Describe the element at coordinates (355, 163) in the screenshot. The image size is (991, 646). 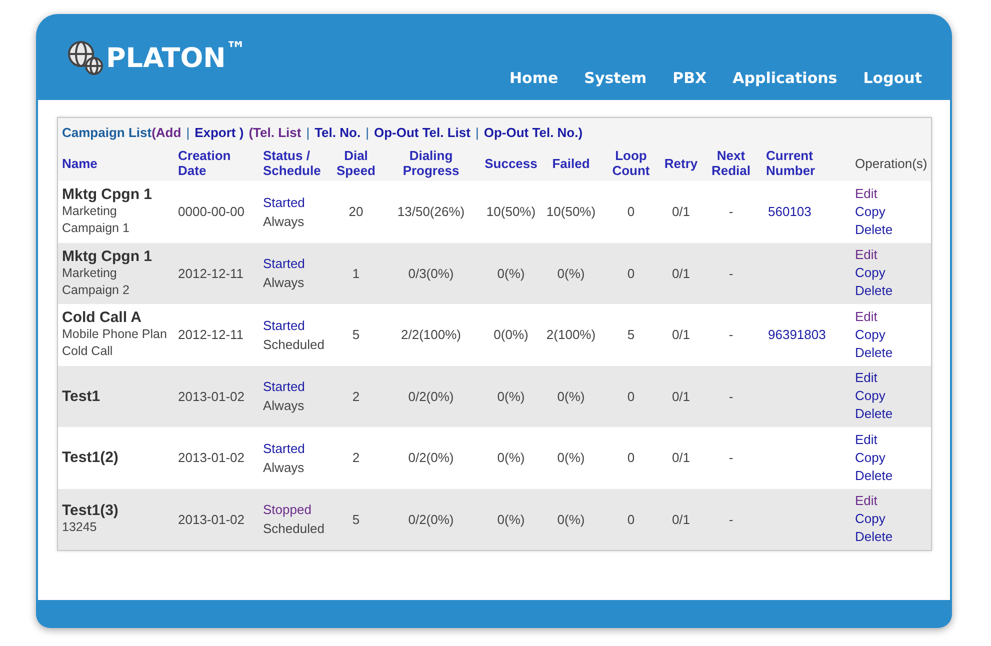
I see `column-header: Dial Speed` at that location.